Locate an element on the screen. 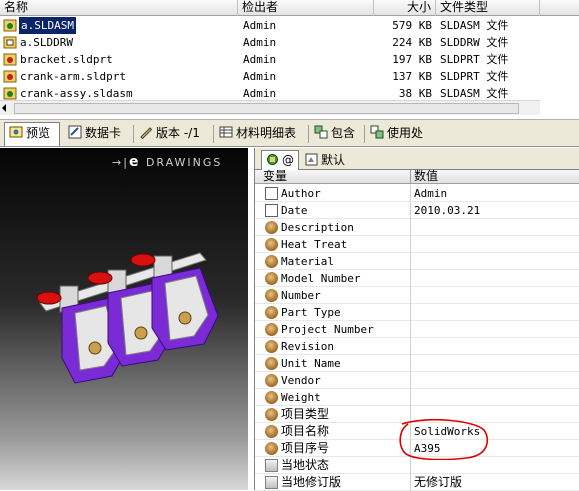 Image resolution: width=579 pixels, height=491 pixels. horizontal-scrollbar is located at coordinates (270, 107).